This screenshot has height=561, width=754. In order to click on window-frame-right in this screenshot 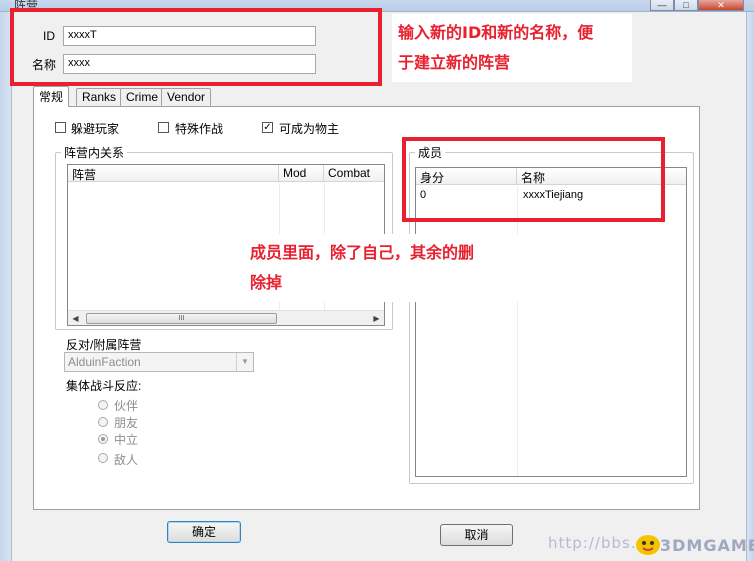, I will do `click(750, 286)`.